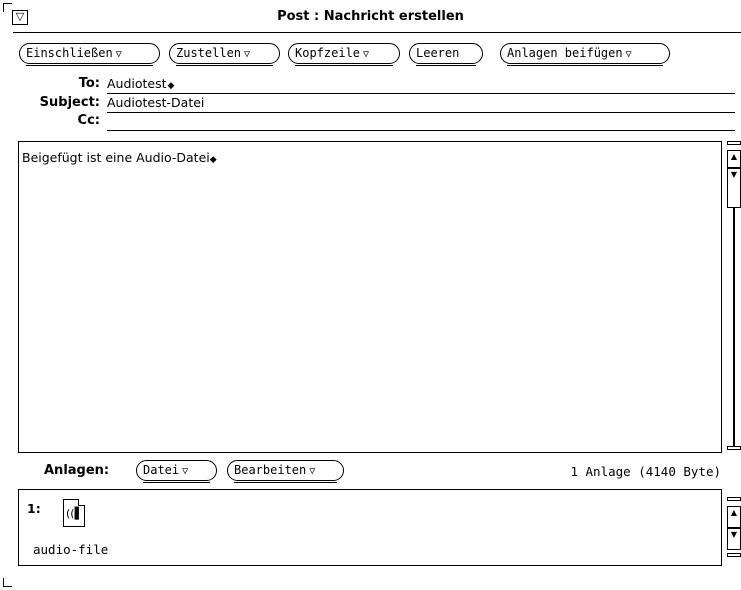 This screenshot has width=741, height=590. Describe the element at coordinates (34, 508) in the screenshot. I see `attachment-number: 1:` at that location.